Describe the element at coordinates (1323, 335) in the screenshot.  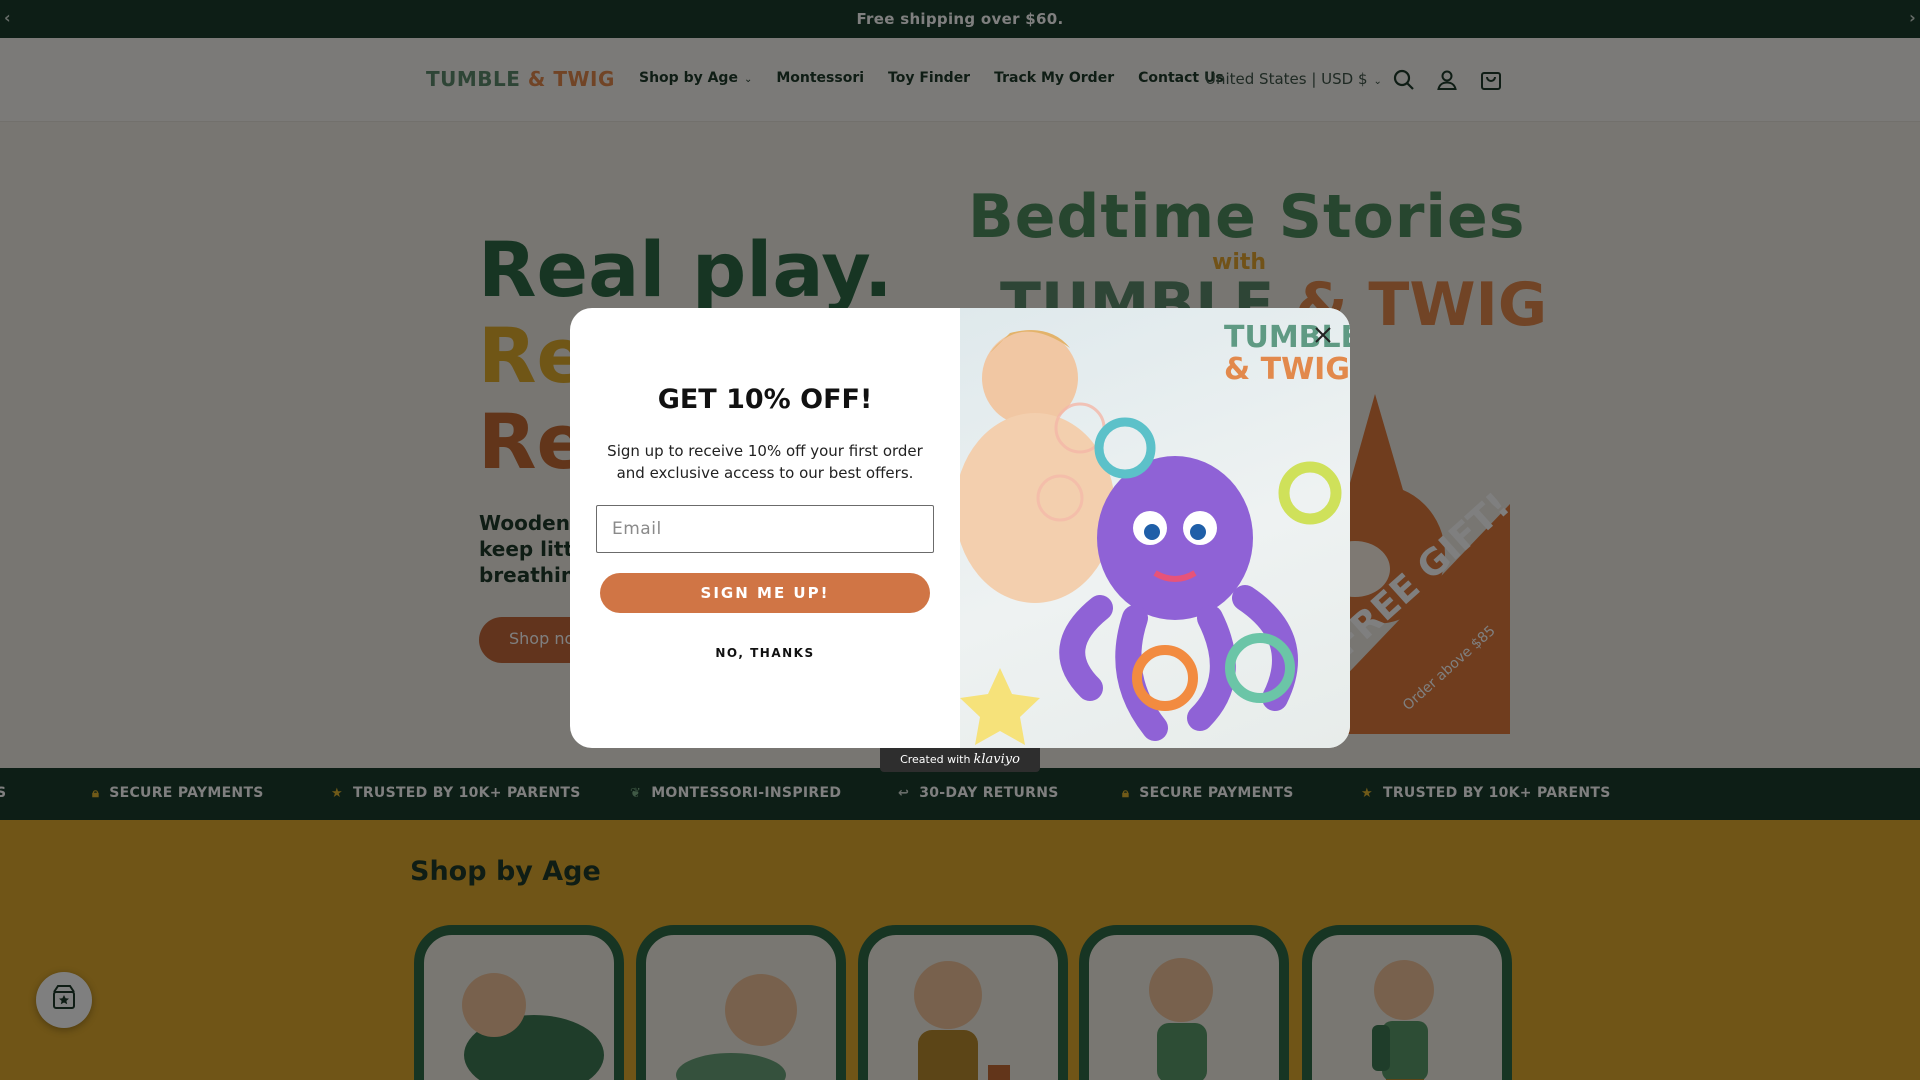
I see `close-icon` at that location.